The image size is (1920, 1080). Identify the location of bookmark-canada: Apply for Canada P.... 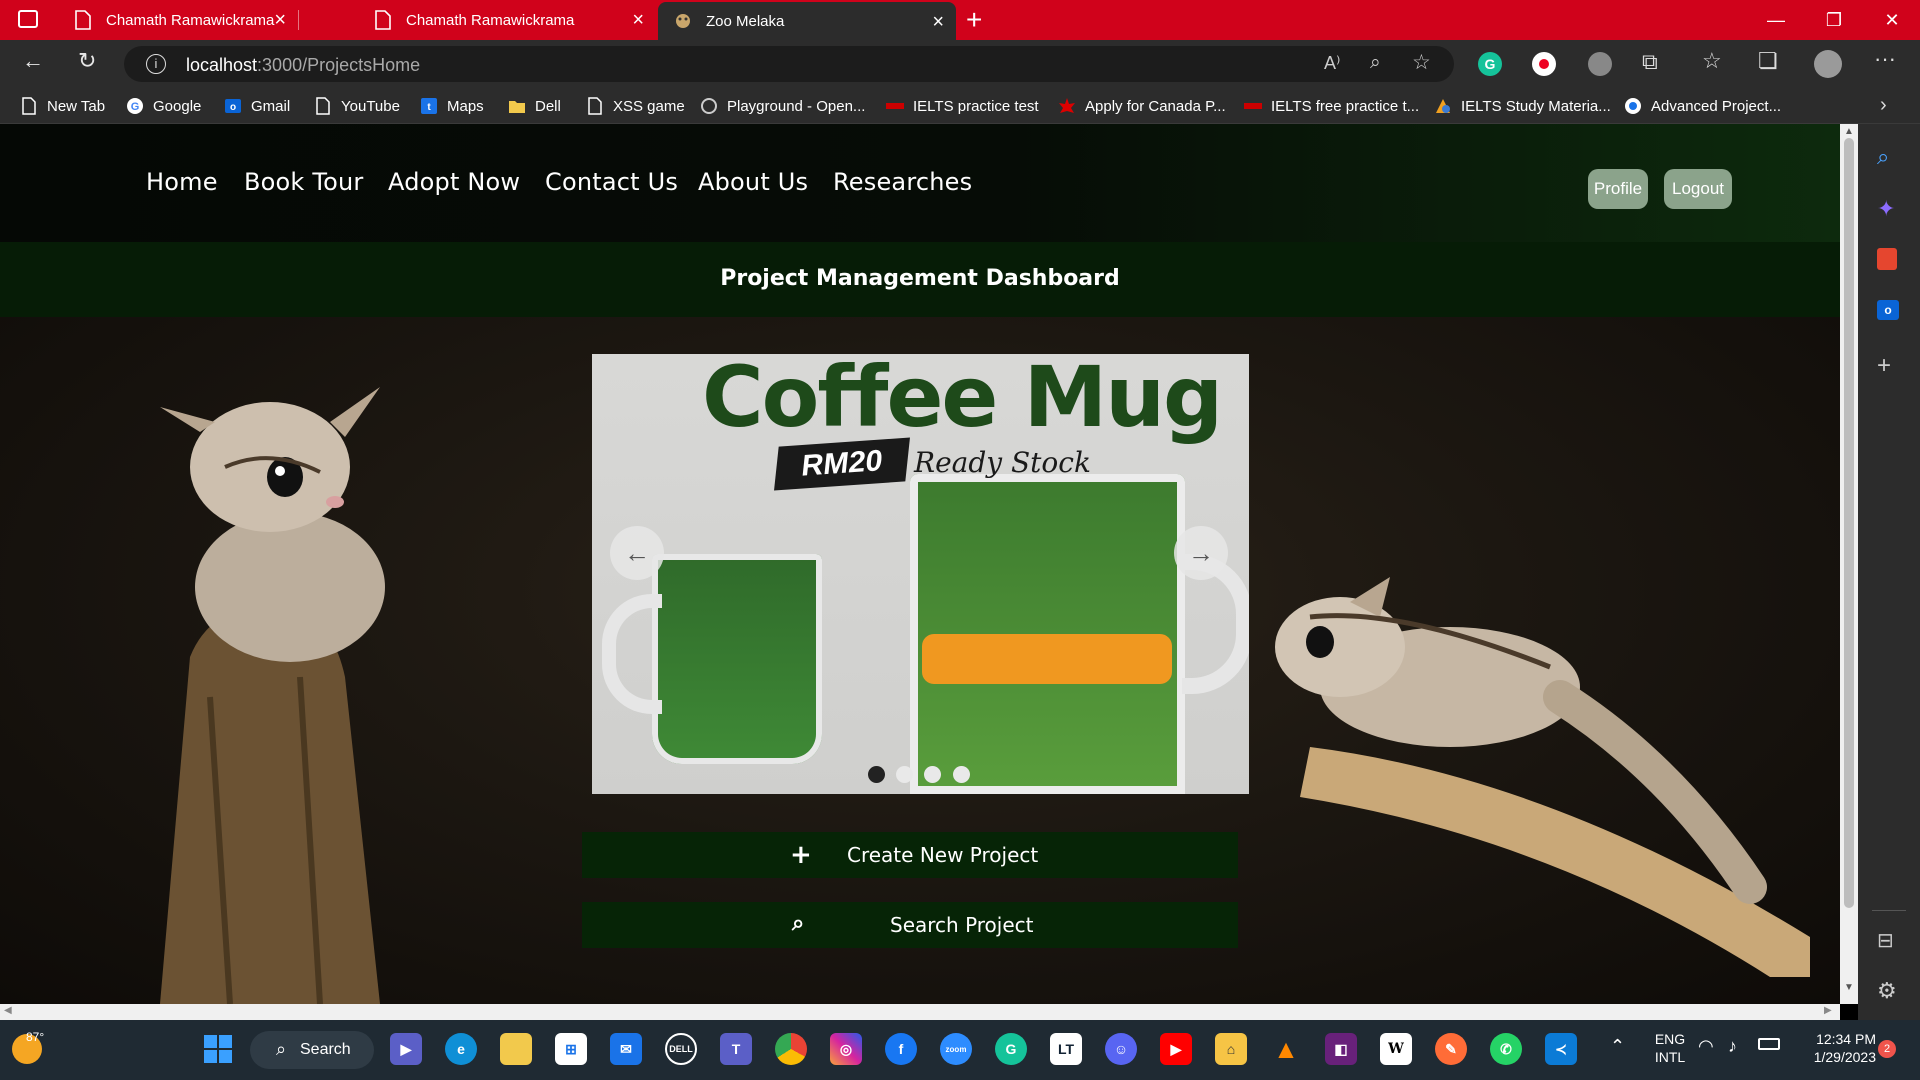
(1142, 106).